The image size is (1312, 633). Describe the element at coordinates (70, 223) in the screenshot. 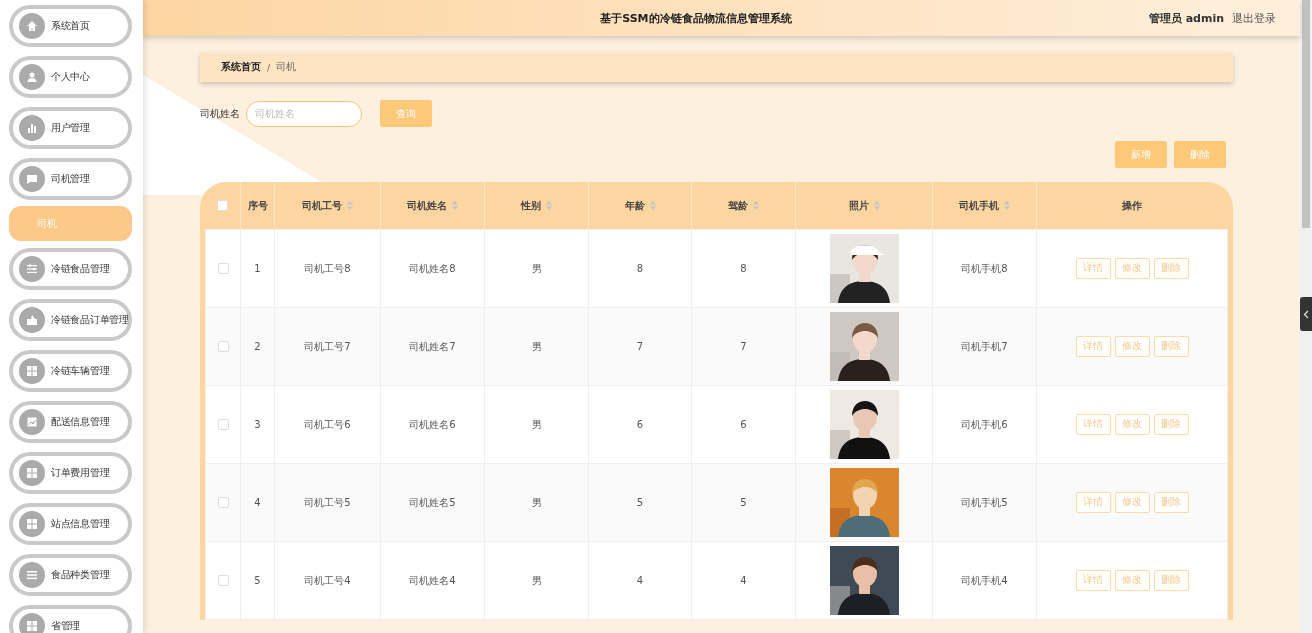

I see `sidebar-subitem: 司机` at that location.